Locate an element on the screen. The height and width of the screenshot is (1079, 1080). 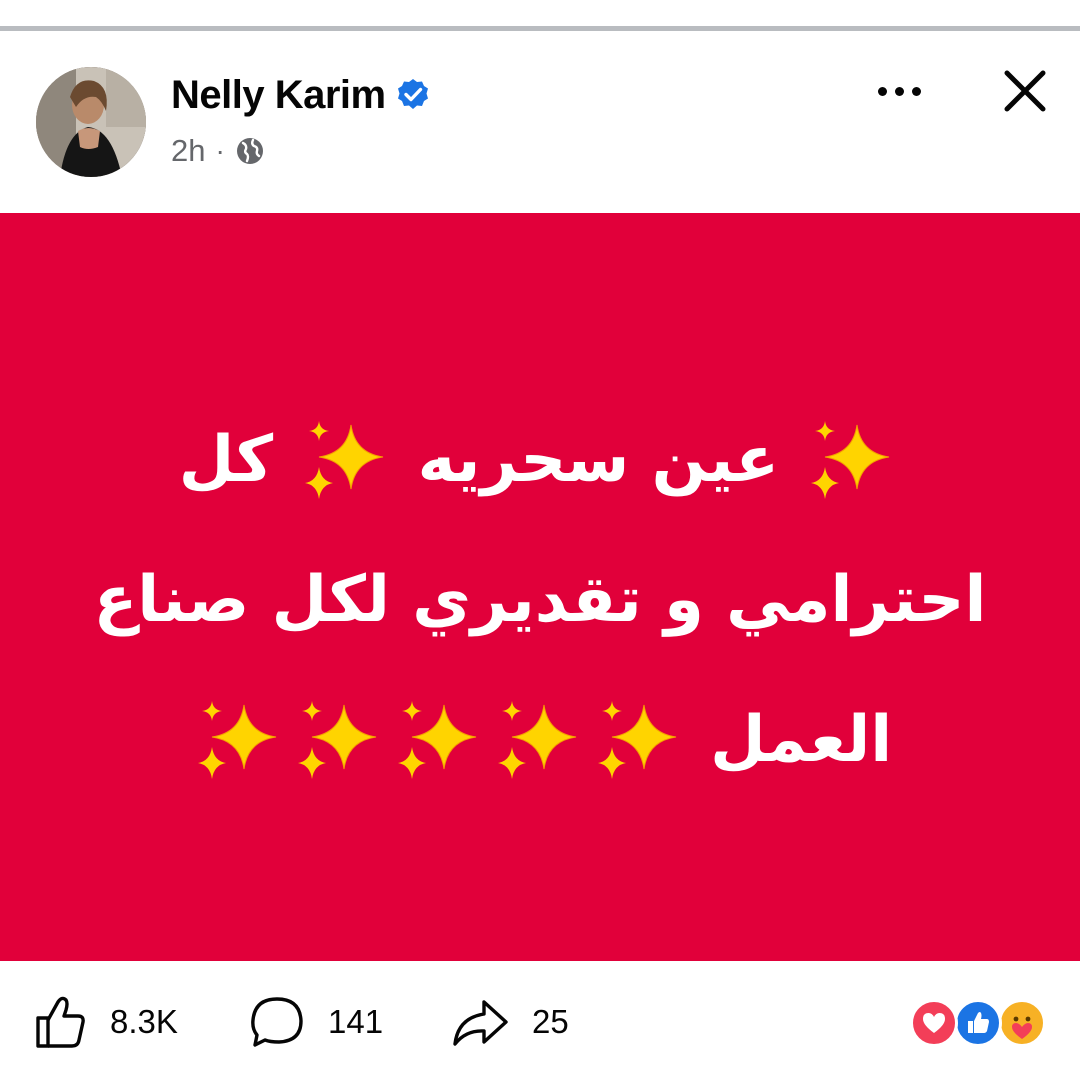
post-footer: 8.3K 141 25 is located at coordinates (540, 1020).